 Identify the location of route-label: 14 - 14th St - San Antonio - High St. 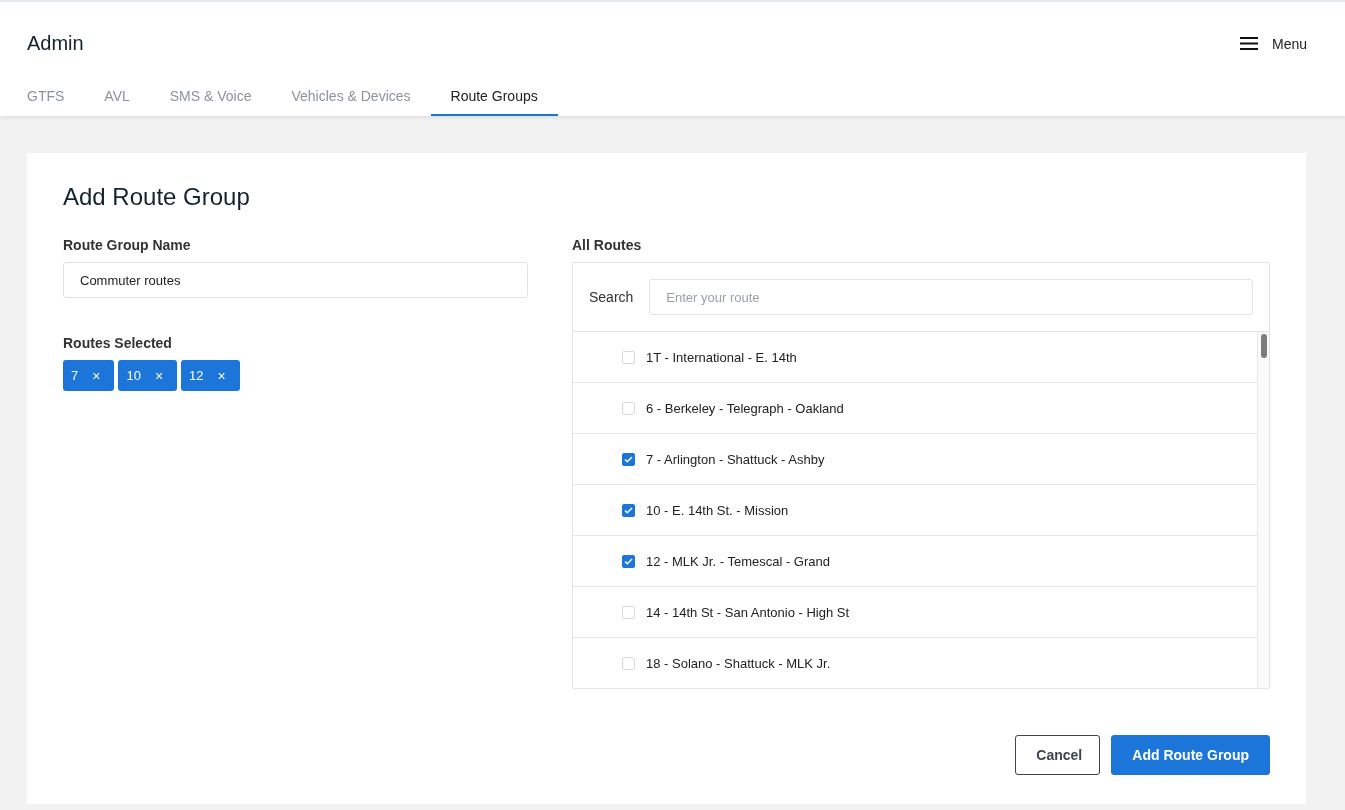
(748, 612).